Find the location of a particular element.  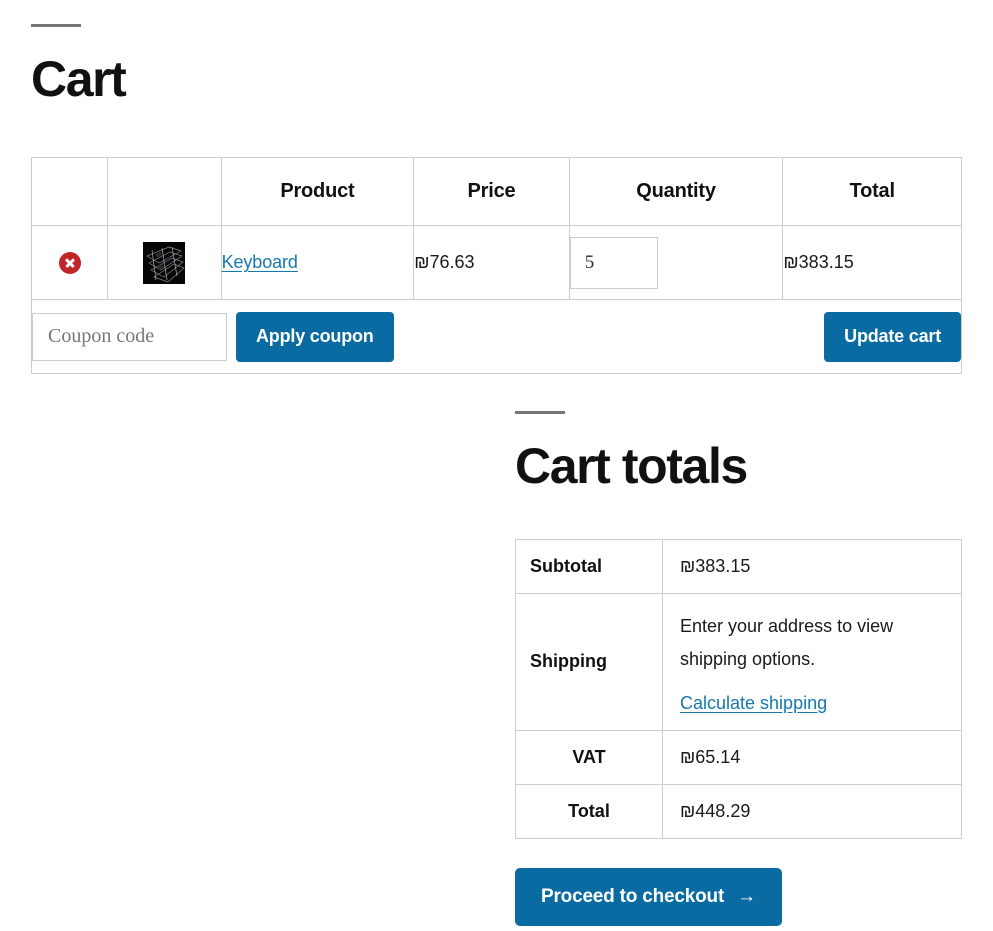

thumbnail-cell is located at coordinates (164, 262).